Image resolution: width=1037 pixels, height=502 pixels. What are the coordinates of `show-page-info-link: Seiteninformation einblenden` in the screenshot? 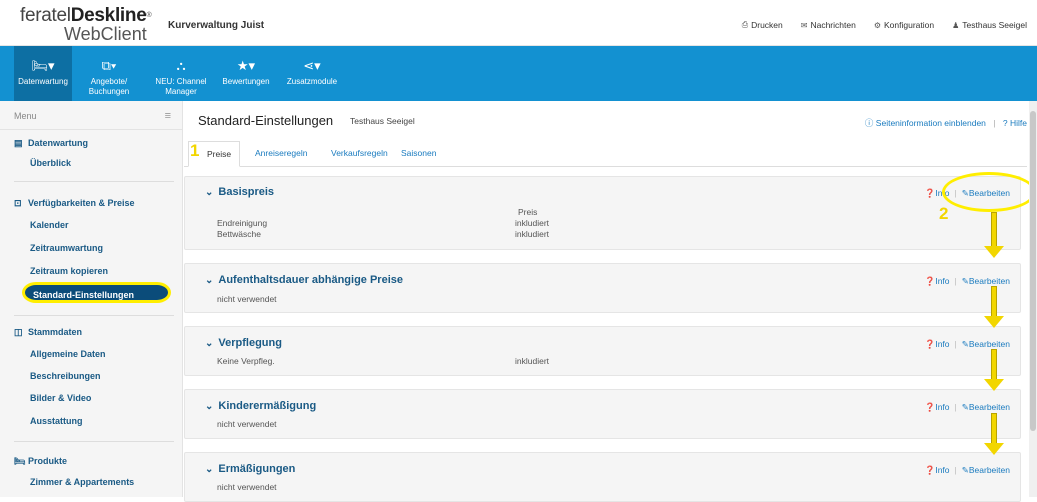 It's located at (931, 123).